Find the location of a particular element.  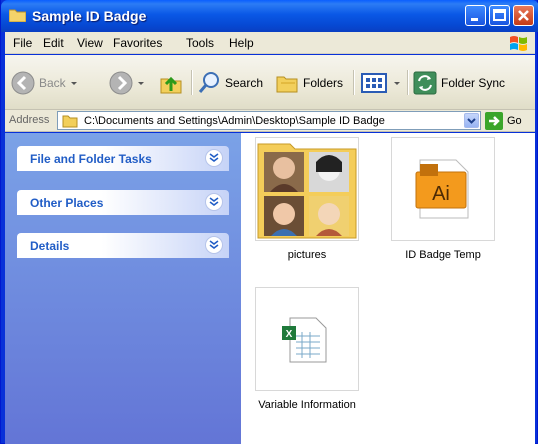

title-bar: Sample ID Badge is located at coordinates (269, 16).